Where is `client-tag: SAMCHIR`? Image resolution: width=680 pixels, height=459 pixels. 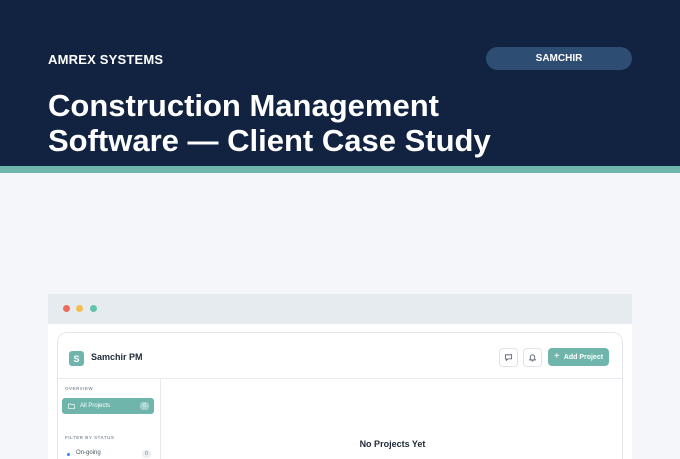
client-tag: SAMCHIR is located at coordinates (559, 58).